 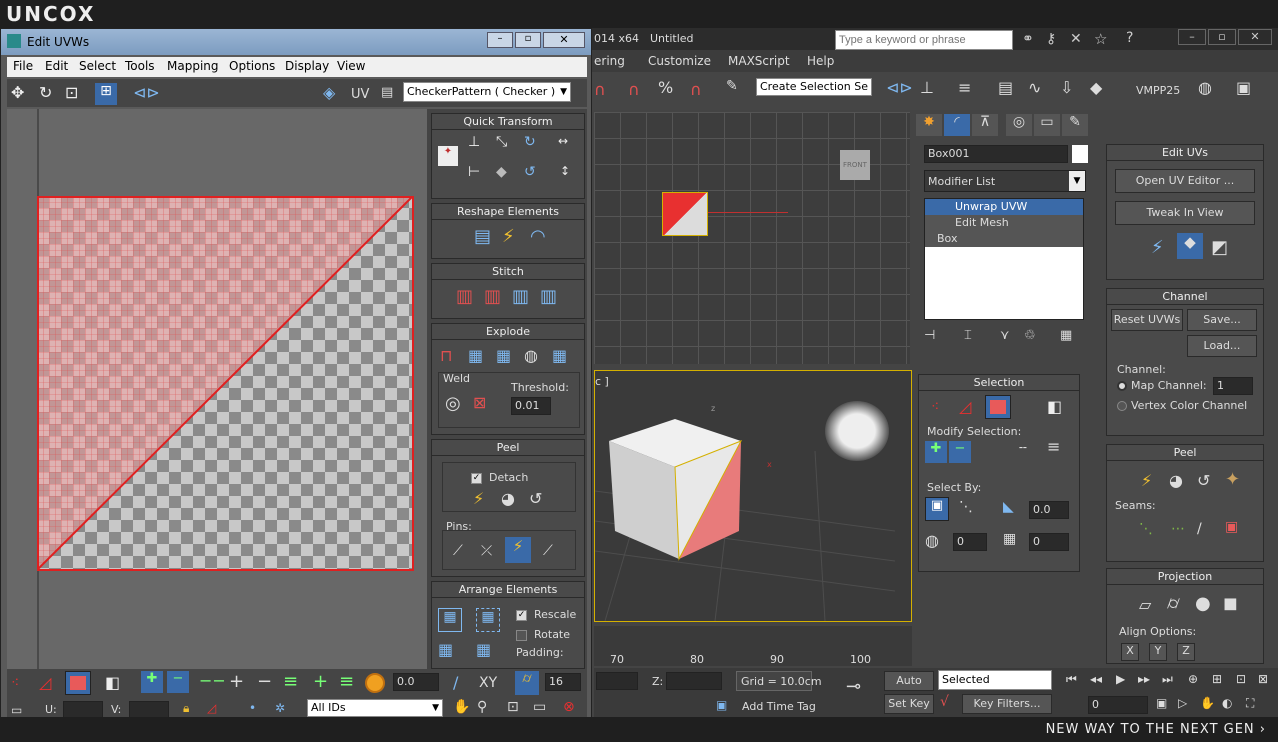 What do you see at coordinates (935, 407) in the screenshot?
I see `vertex-select-icon: ⁖` at bounding box center [935, 407].